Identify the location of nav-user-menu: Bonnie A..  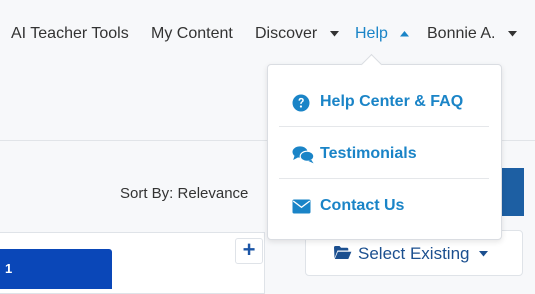
(472, 34).